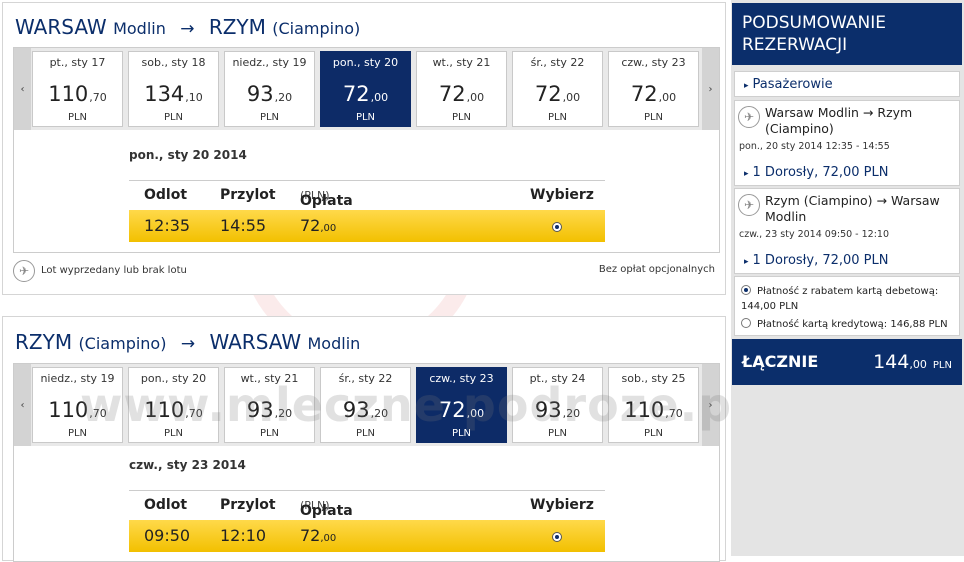  I want to click on total-bar: ŁĄCZNIE 144,00 PLN, so click(847, 362).